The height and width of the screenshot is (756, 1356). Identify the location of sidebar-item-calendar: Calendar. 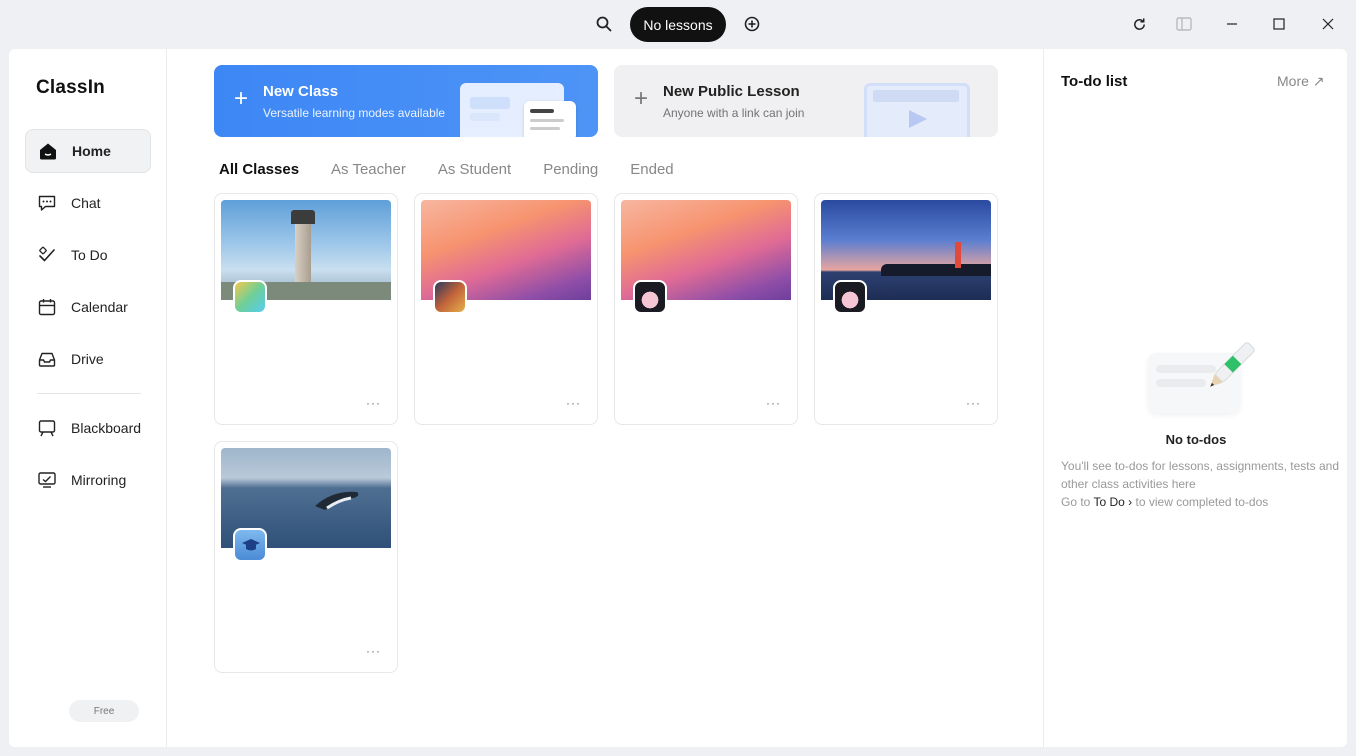
(88, 307).